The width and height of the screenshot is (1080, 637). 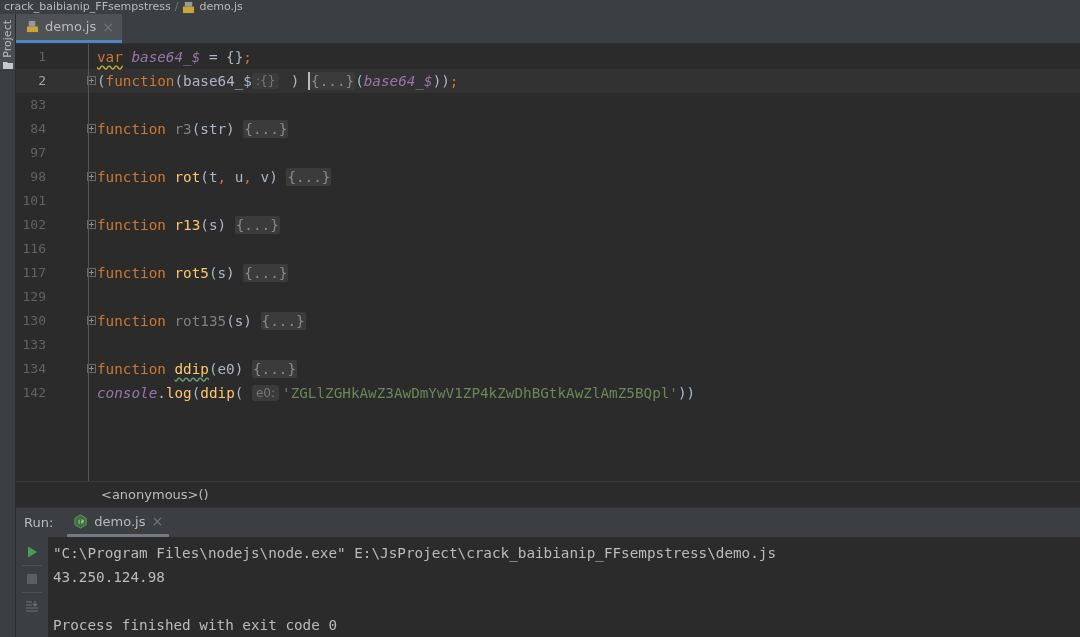 What do you see at coordinates (295, 80) in the screenshot?
I see `code-token: )` at bounding box center [295, 80].